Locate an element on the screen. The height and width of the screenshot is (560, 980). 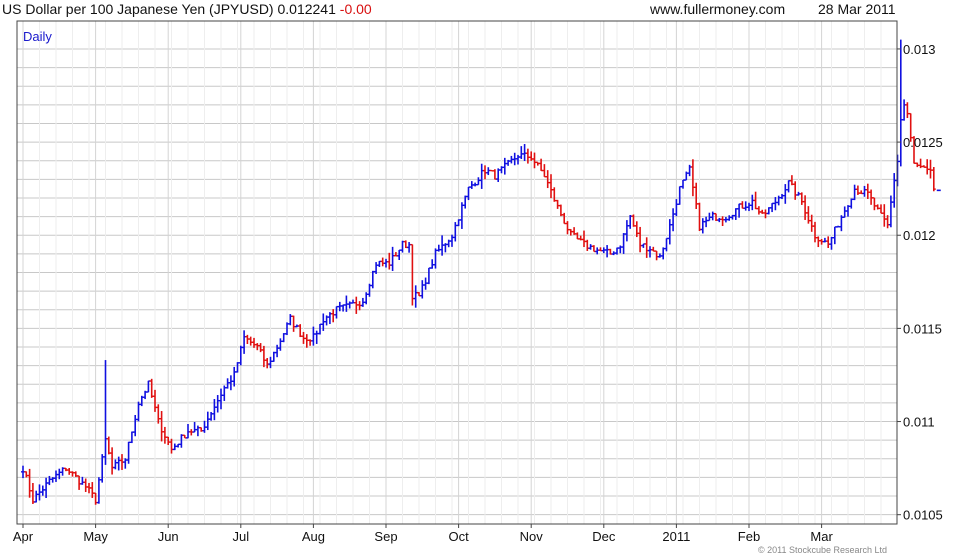
y-tick-label: 0.0105 is located at coordinates (923, 515).